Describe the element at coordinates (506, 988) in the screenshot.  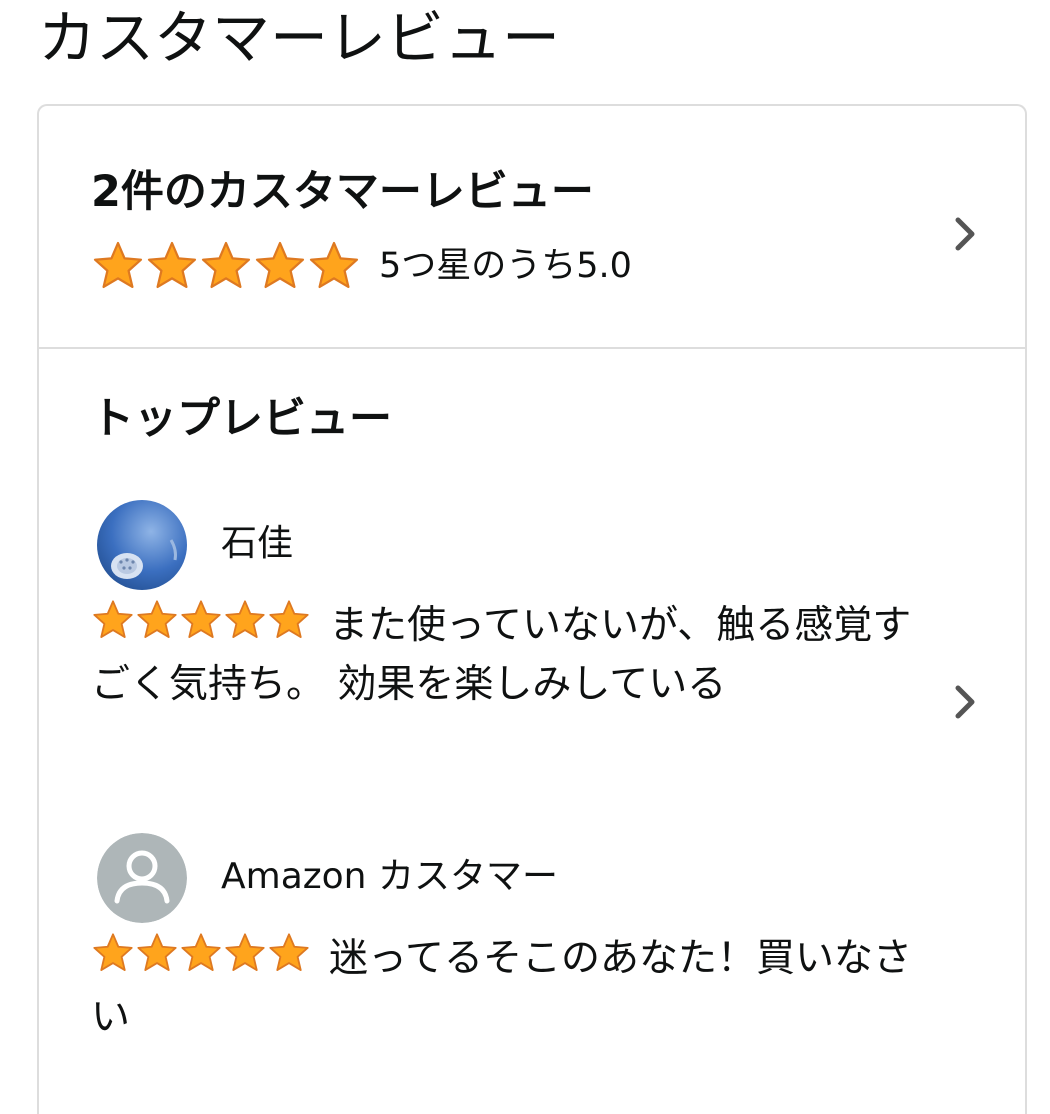
I see `review-text: 迷ってるそこのあなた！買いなさい` at that location.